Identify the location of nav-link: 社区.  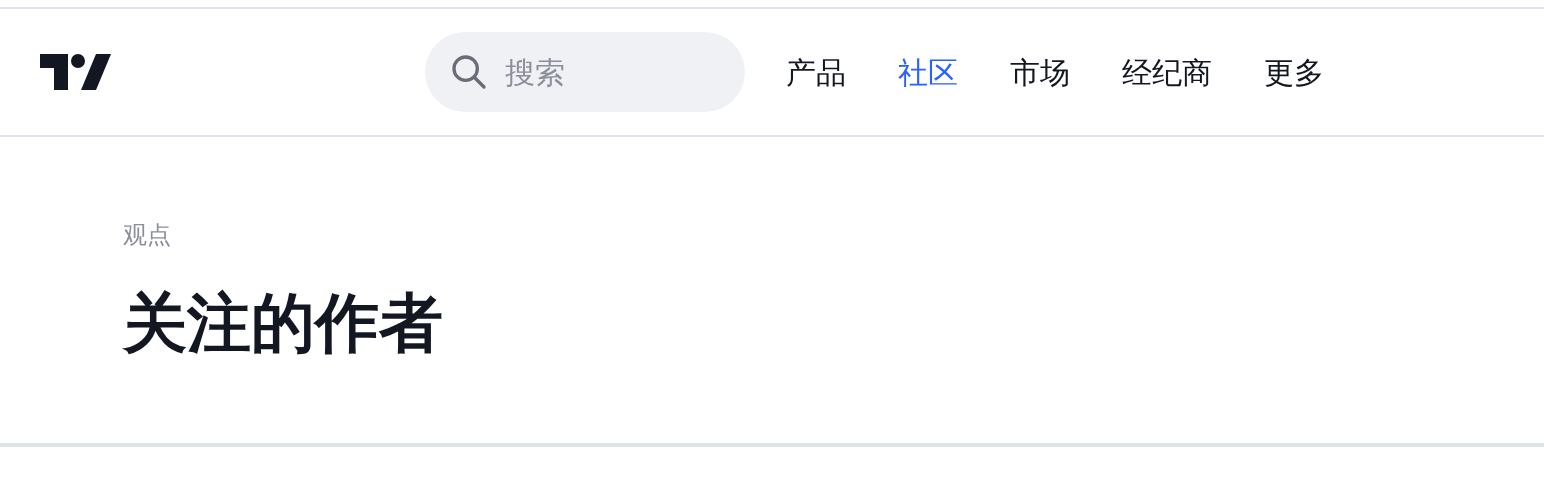
(928, 72).